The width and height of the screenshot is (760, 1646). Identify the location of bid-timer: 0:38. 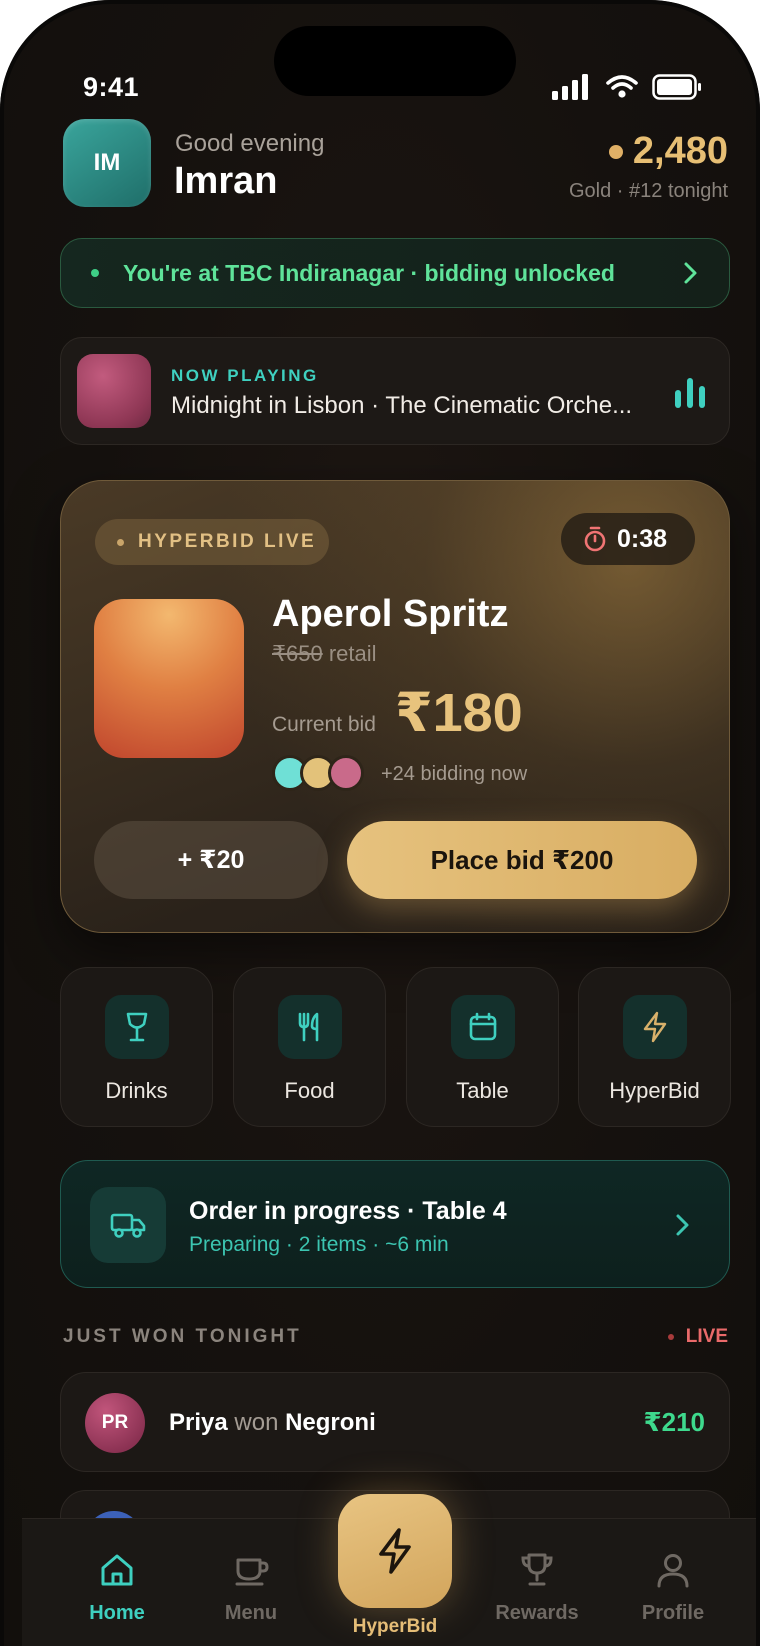
(628, 539).